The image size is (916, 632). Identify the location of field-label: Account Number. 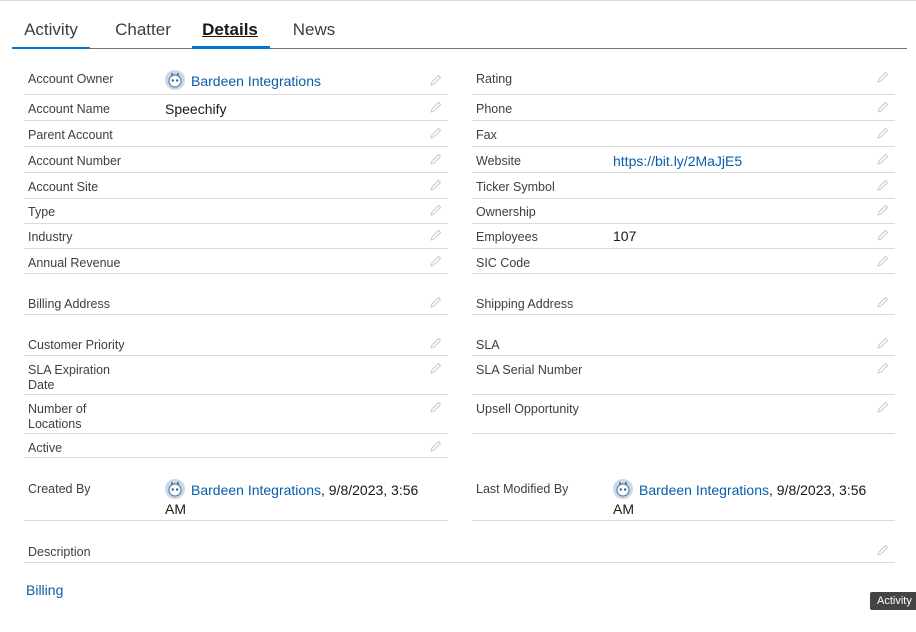
(75, 161).